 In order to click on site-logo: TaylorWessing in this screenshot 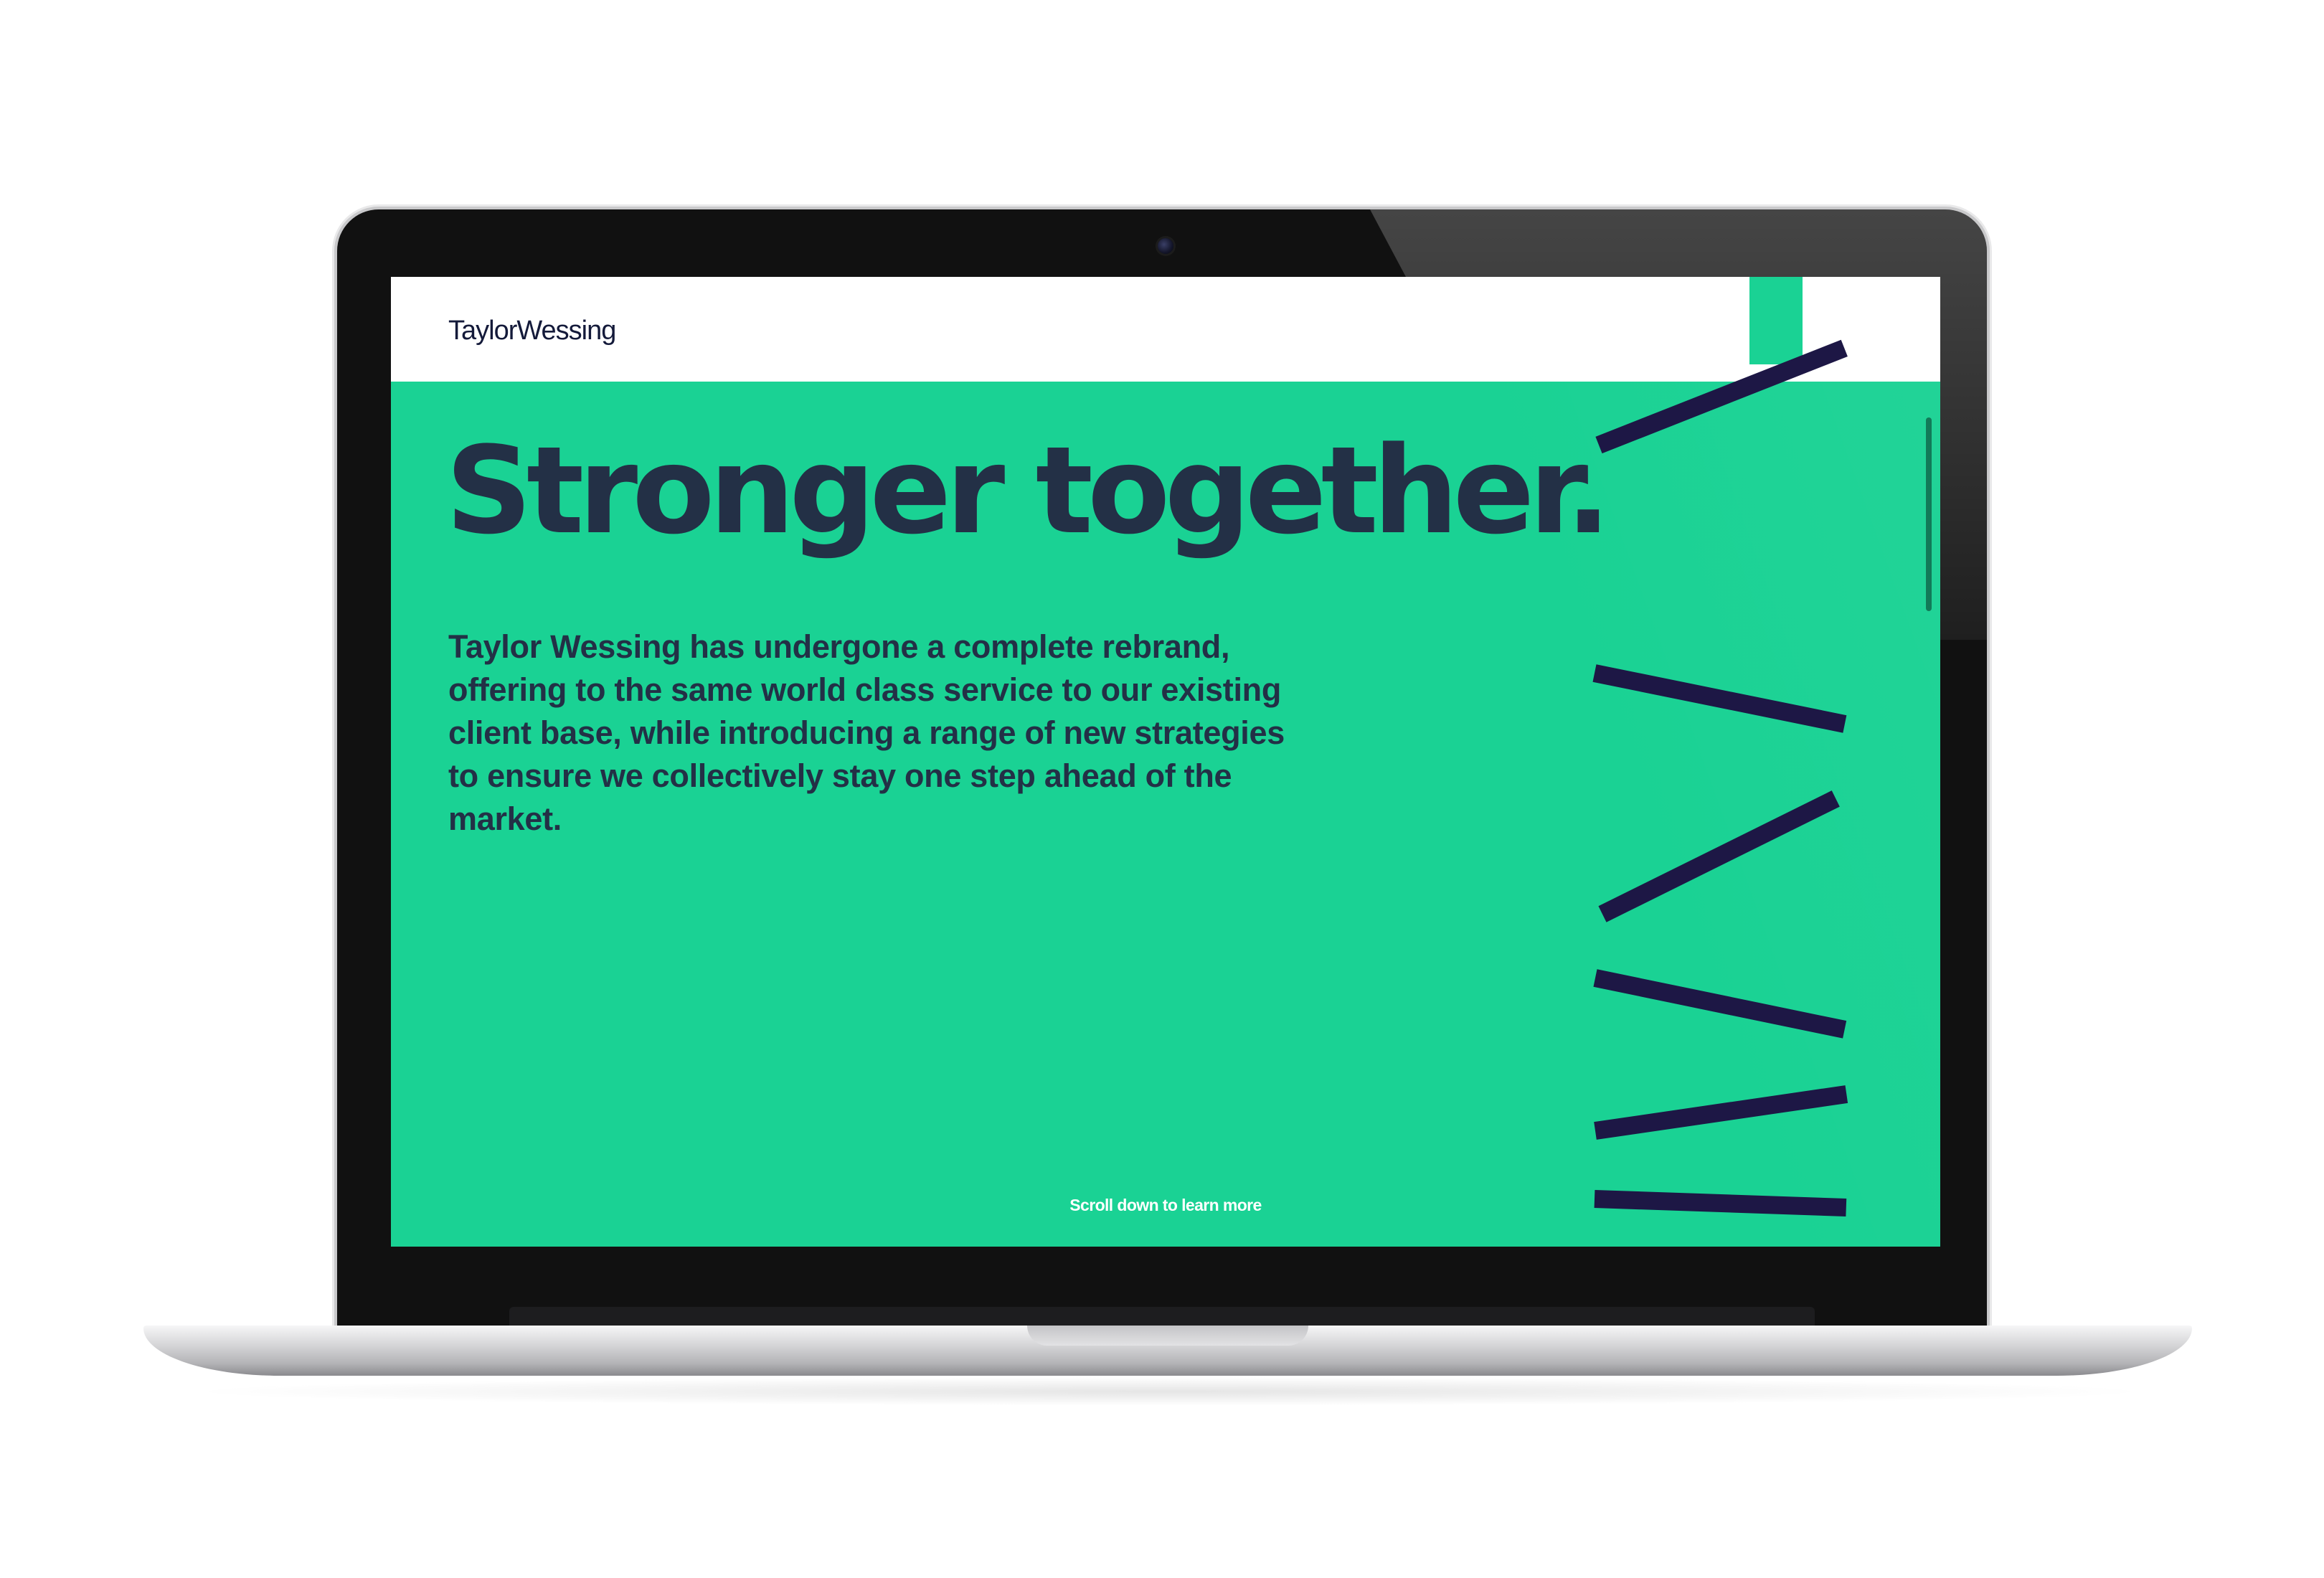, I will do `click(532, 331)`.